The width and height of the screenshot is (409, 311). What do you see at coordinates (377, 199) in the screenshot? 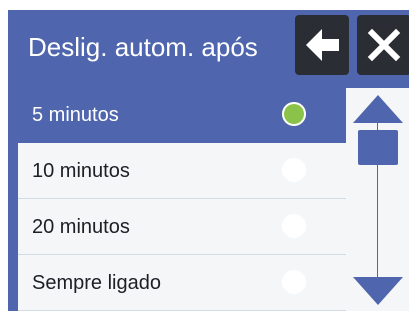
I see `scrollbar` at bounding box center [377, 199].